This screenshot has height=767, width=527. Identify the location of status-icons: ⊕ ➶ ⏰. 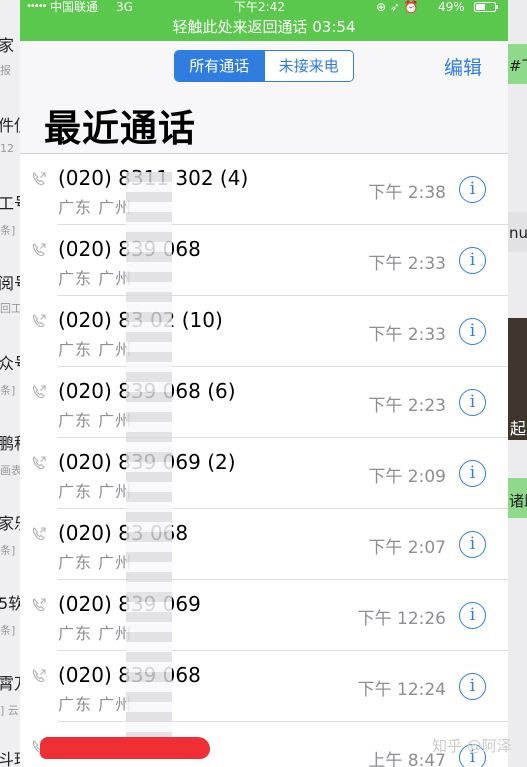
(397, 7).